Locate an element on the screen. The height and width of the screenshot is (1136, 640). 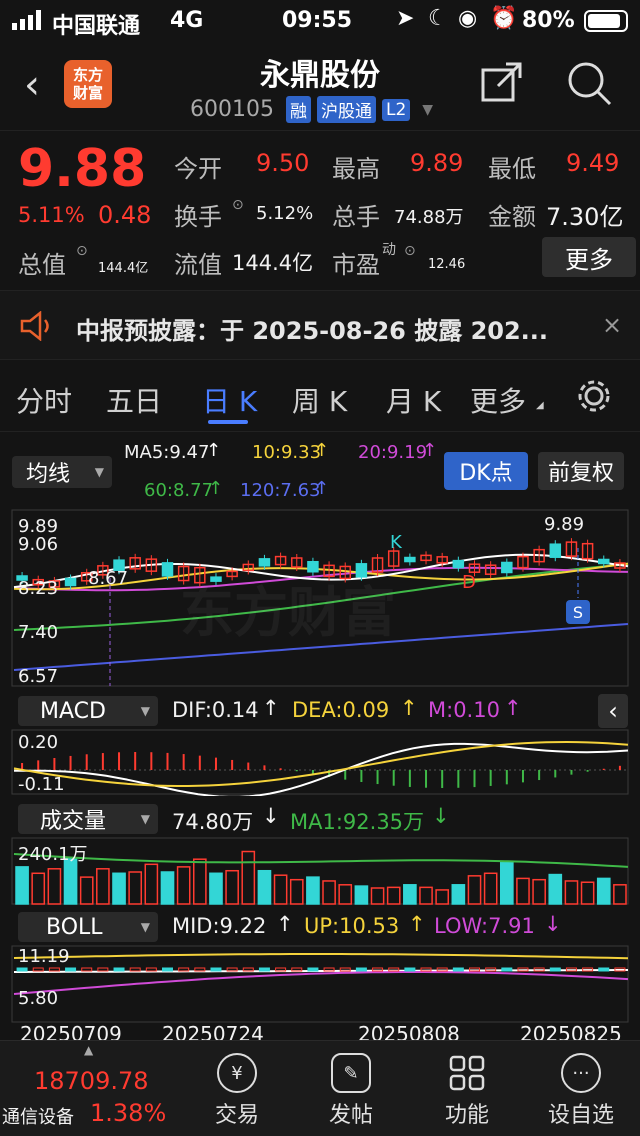
volume-selector: 成交量 ▼ is located at coordinates (88, 819).